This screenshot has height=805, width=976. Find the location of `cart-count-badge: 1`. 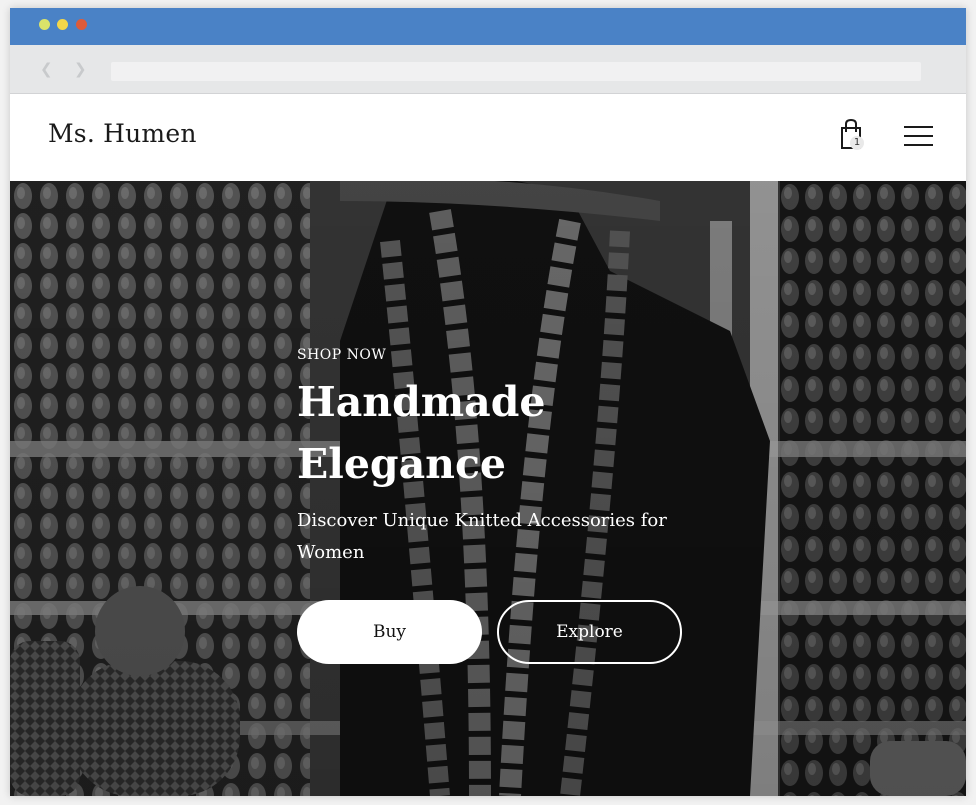

cart-count-badge: 1 is located at coordinates (857, 143).